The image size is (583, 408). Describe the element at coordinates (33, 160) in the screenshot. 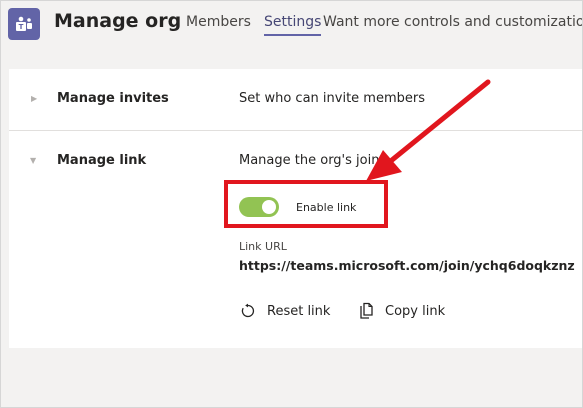

I see `chevron-down-icon: ▼` at that location.